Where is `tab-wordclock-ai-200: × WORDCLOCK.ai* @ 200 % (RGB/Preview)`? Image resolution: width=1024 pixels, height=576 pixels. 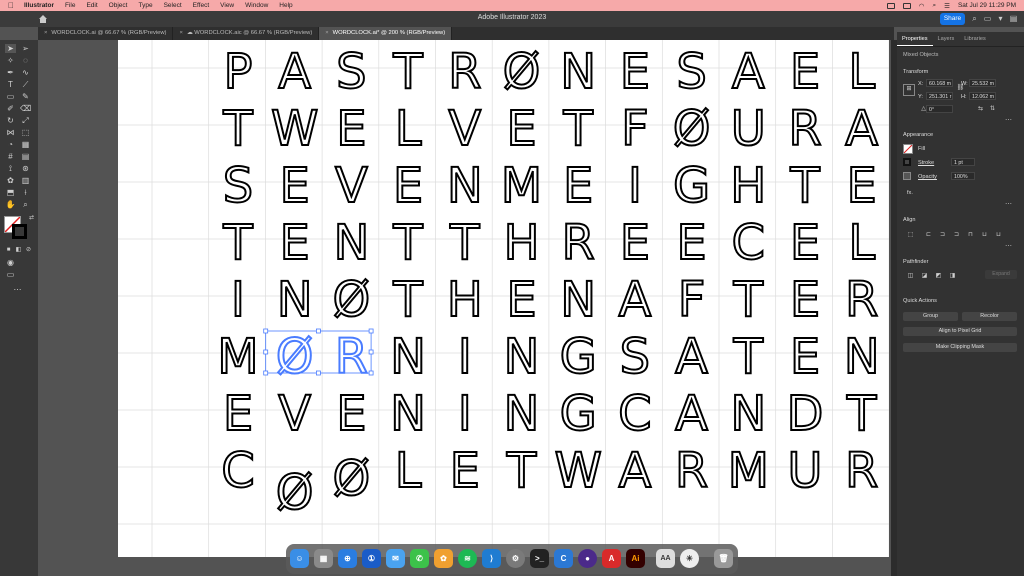
tab-wordclock-ai-200: × WORDCLOCK.ai* @ 200 % (RGB/Preview) is located at coordinates (386, 33).